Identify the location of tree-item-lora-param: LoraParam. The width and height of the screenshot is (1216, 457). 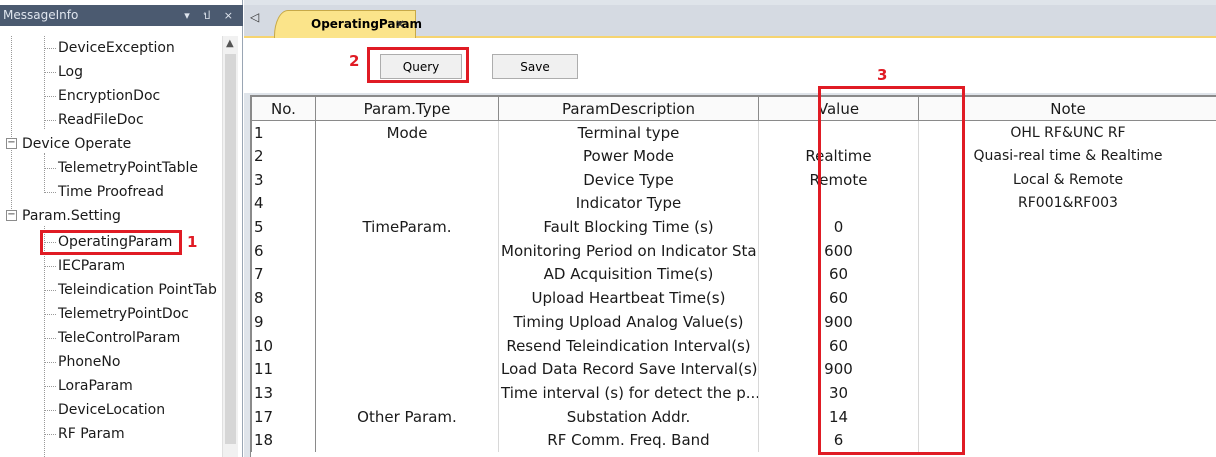
(88, 386).